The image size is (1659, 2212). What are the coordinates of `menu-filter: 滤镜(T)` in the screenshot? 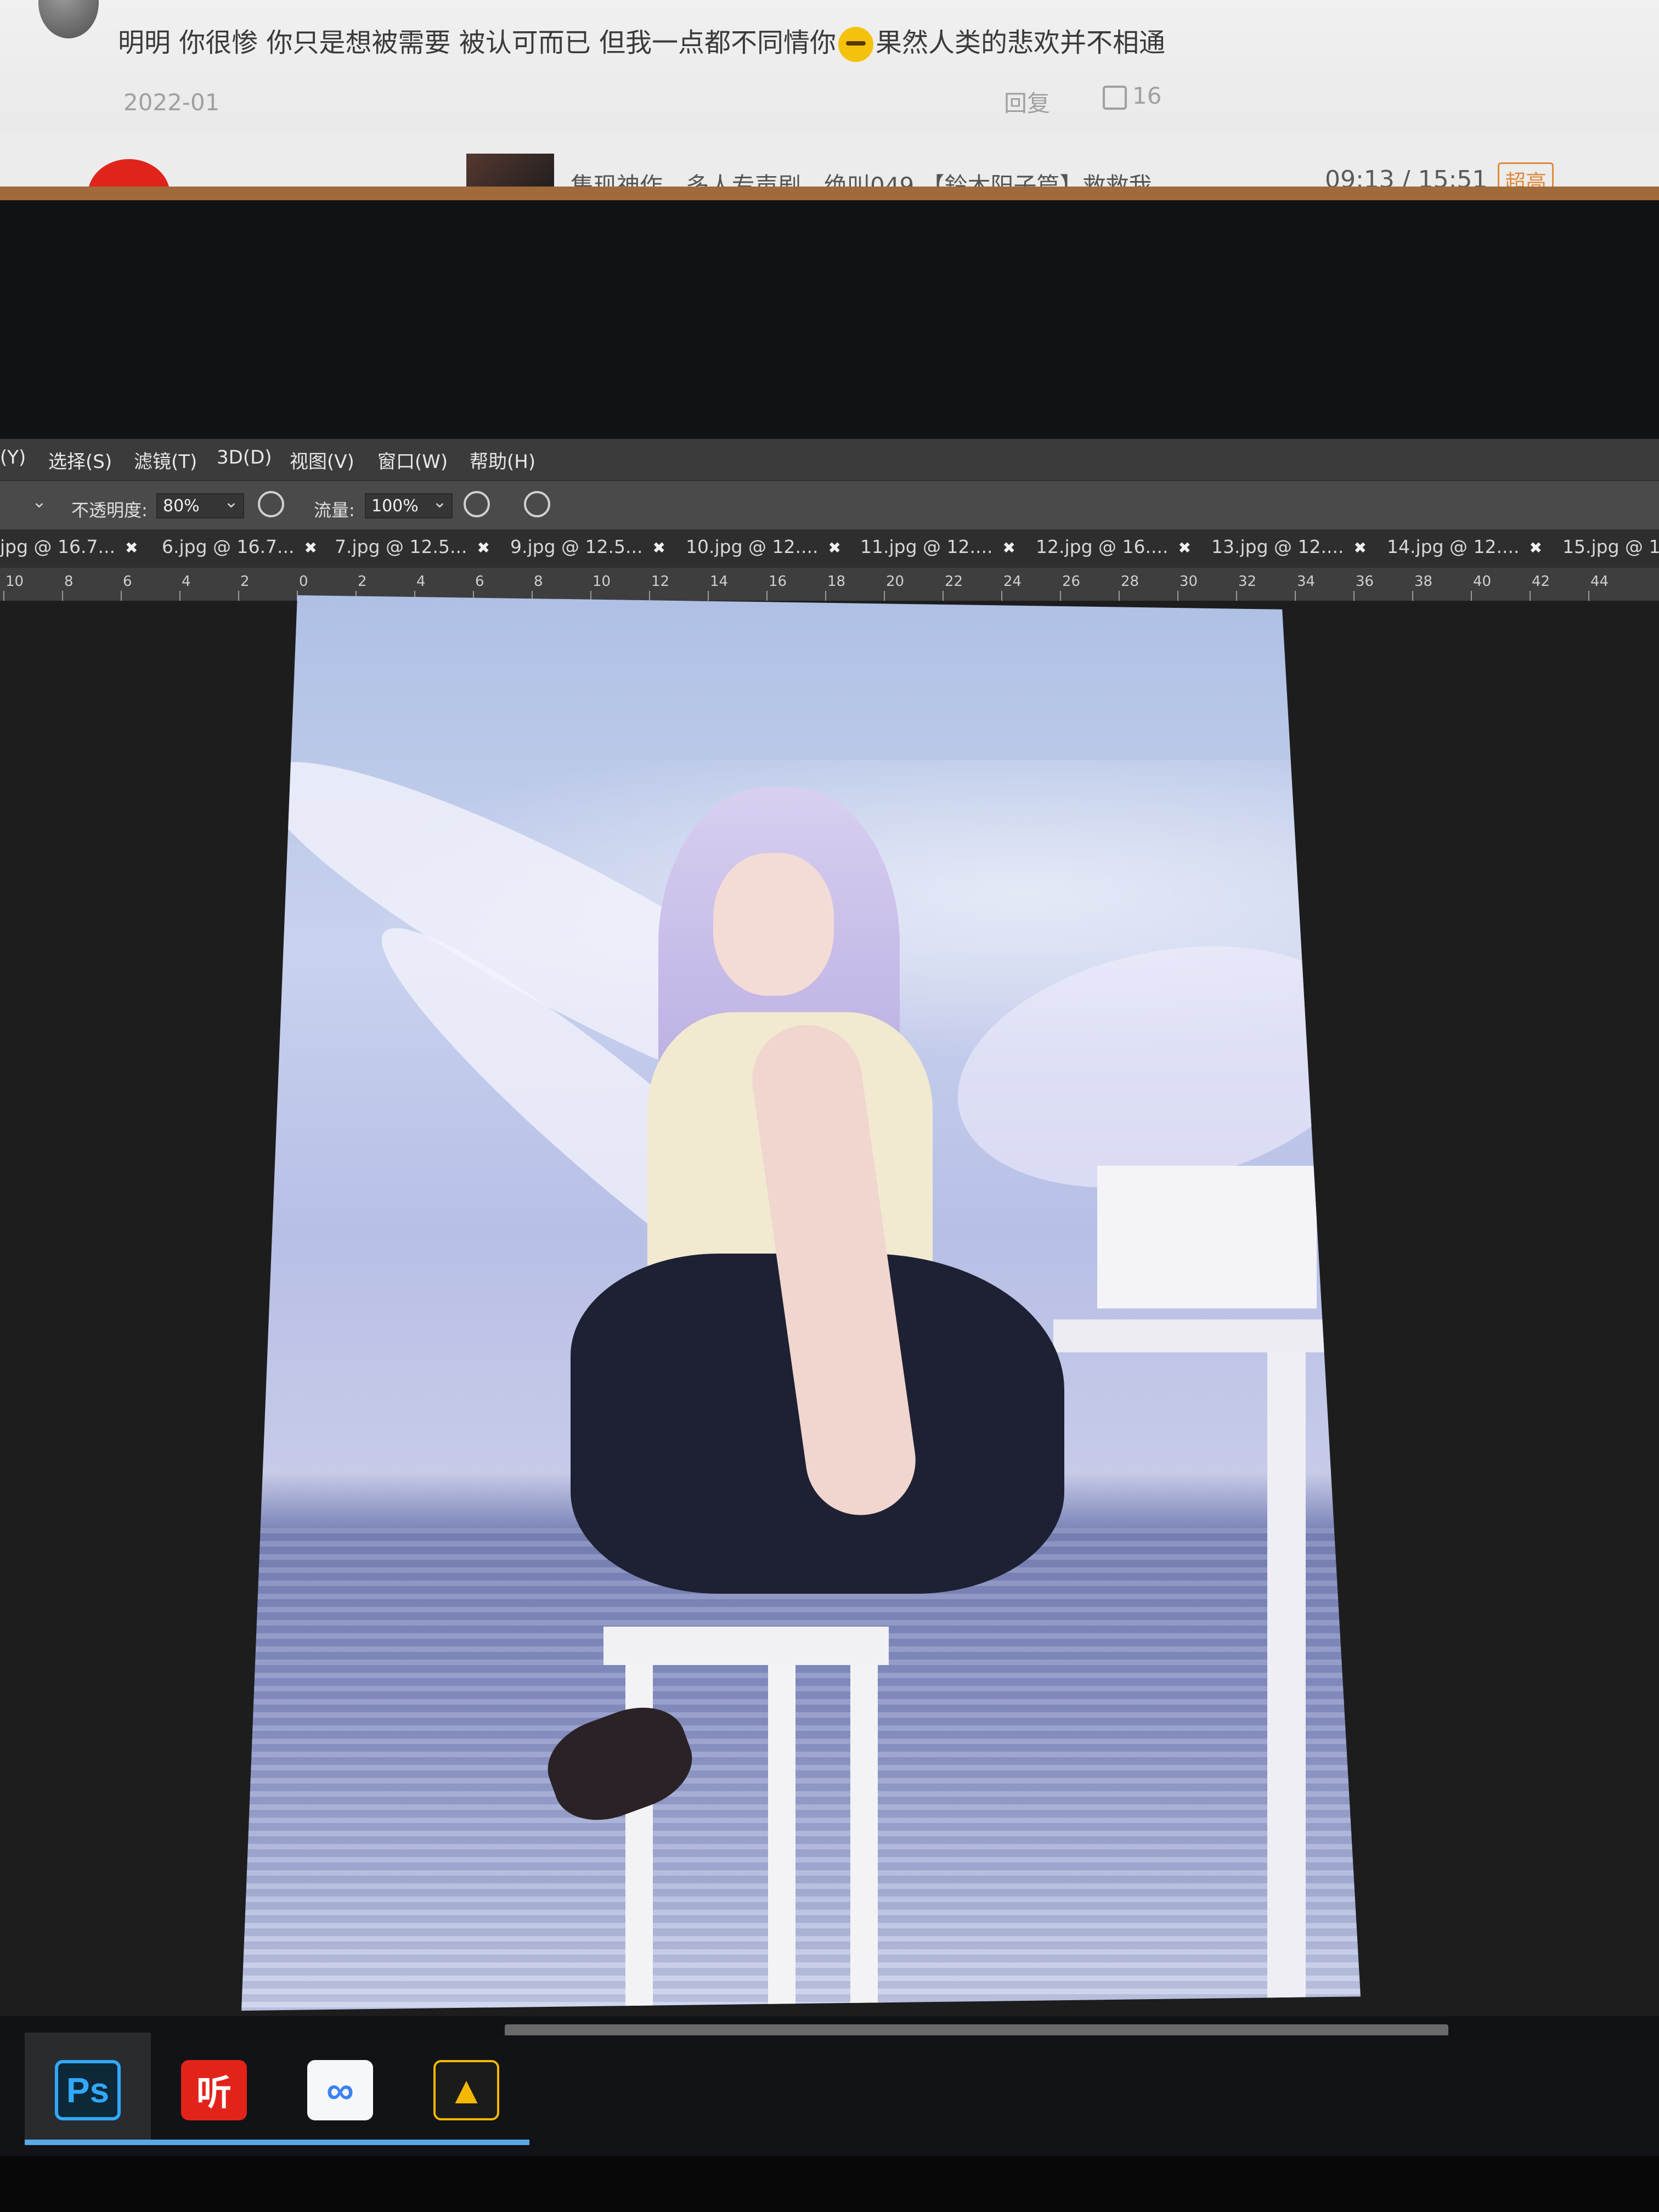 It's located at (165, 460).